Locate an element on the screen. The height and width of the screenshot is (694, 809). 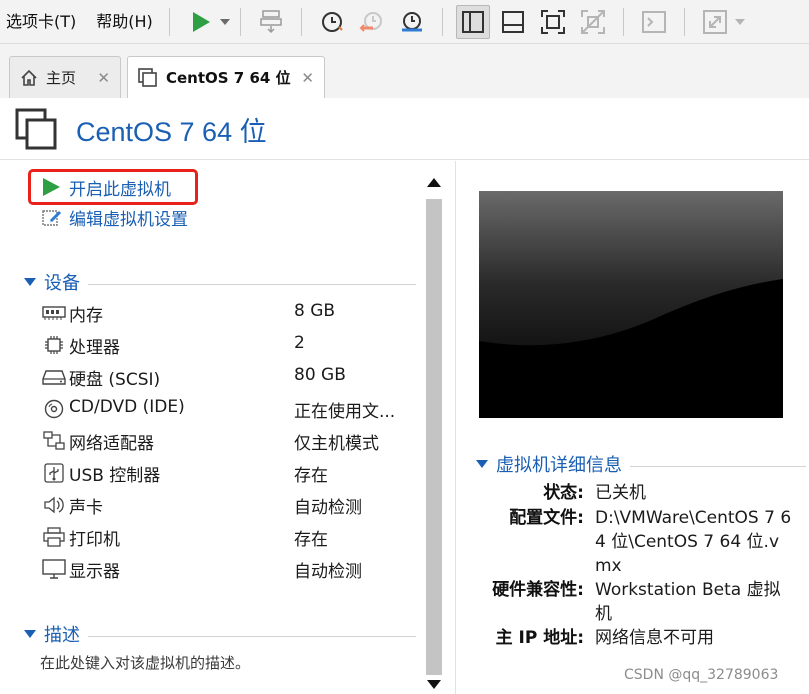
snapshot-manager-button is located at coordinates (412, 22).